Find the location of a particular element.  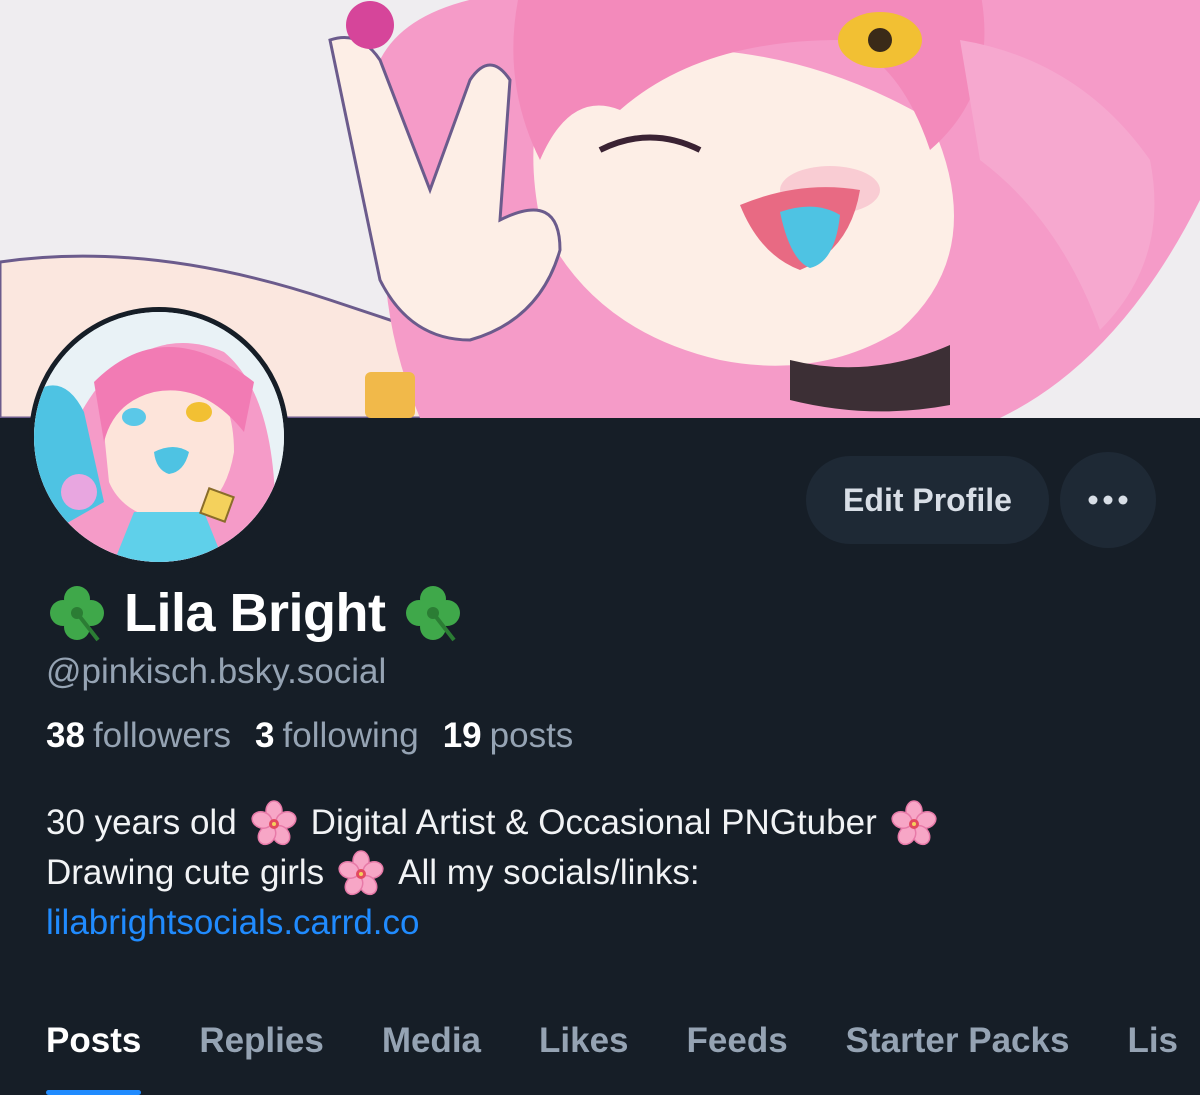

bio-line-2: Drawing cute girls All my socials/links: is located at coordinates (606, 873).